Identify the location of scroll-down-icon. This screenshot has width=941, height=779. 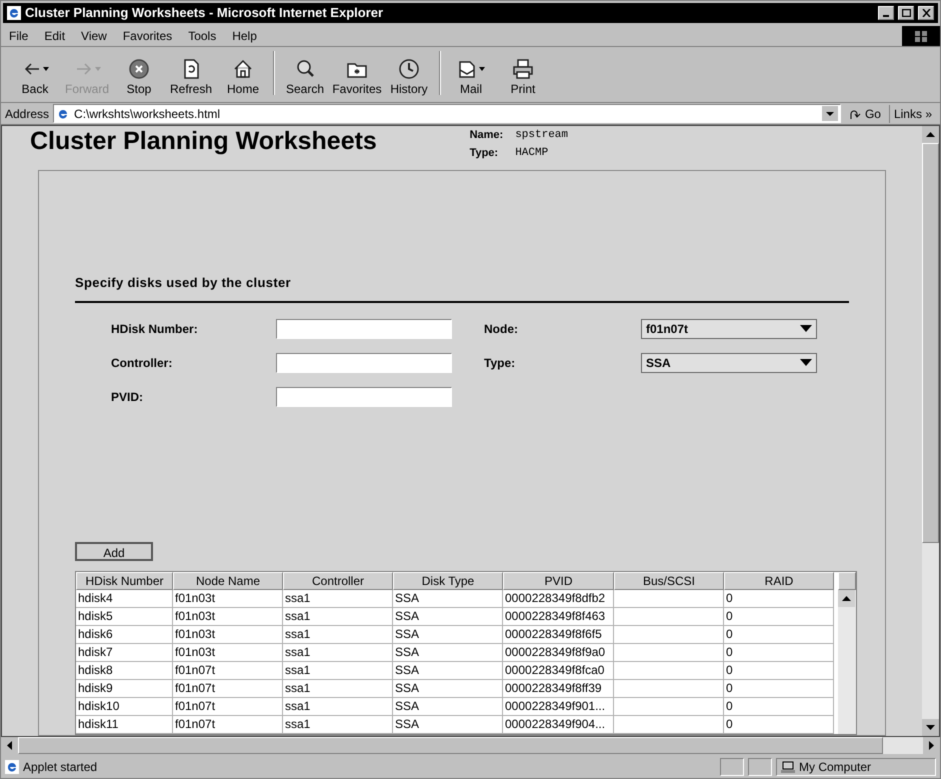
(930, 727).